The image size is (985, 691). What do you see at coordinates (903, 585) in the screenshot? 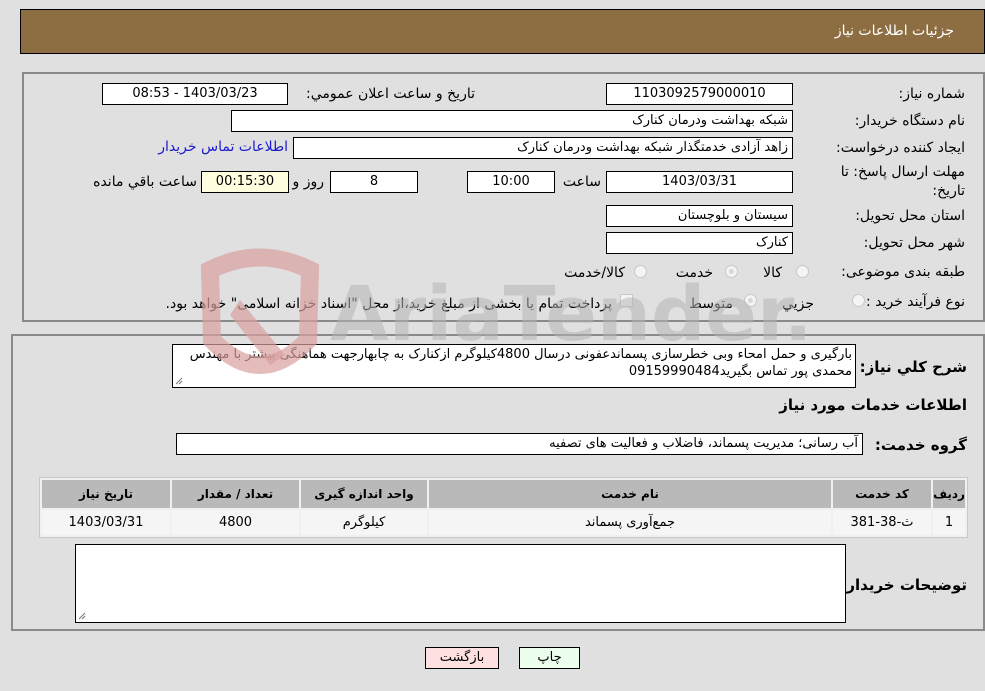
I see `buyer-notes-label: توضیحات خریدار:` at bounding box center [903, 585].